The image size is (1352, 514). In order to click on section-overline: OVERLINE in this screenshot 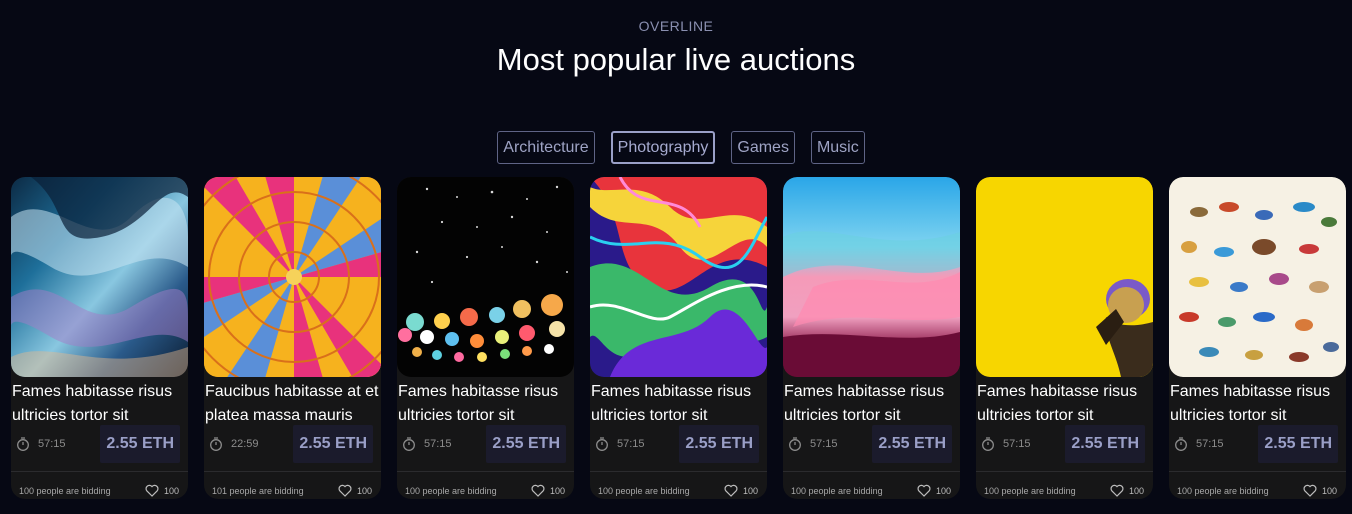, I will do `click(676, 26)`.